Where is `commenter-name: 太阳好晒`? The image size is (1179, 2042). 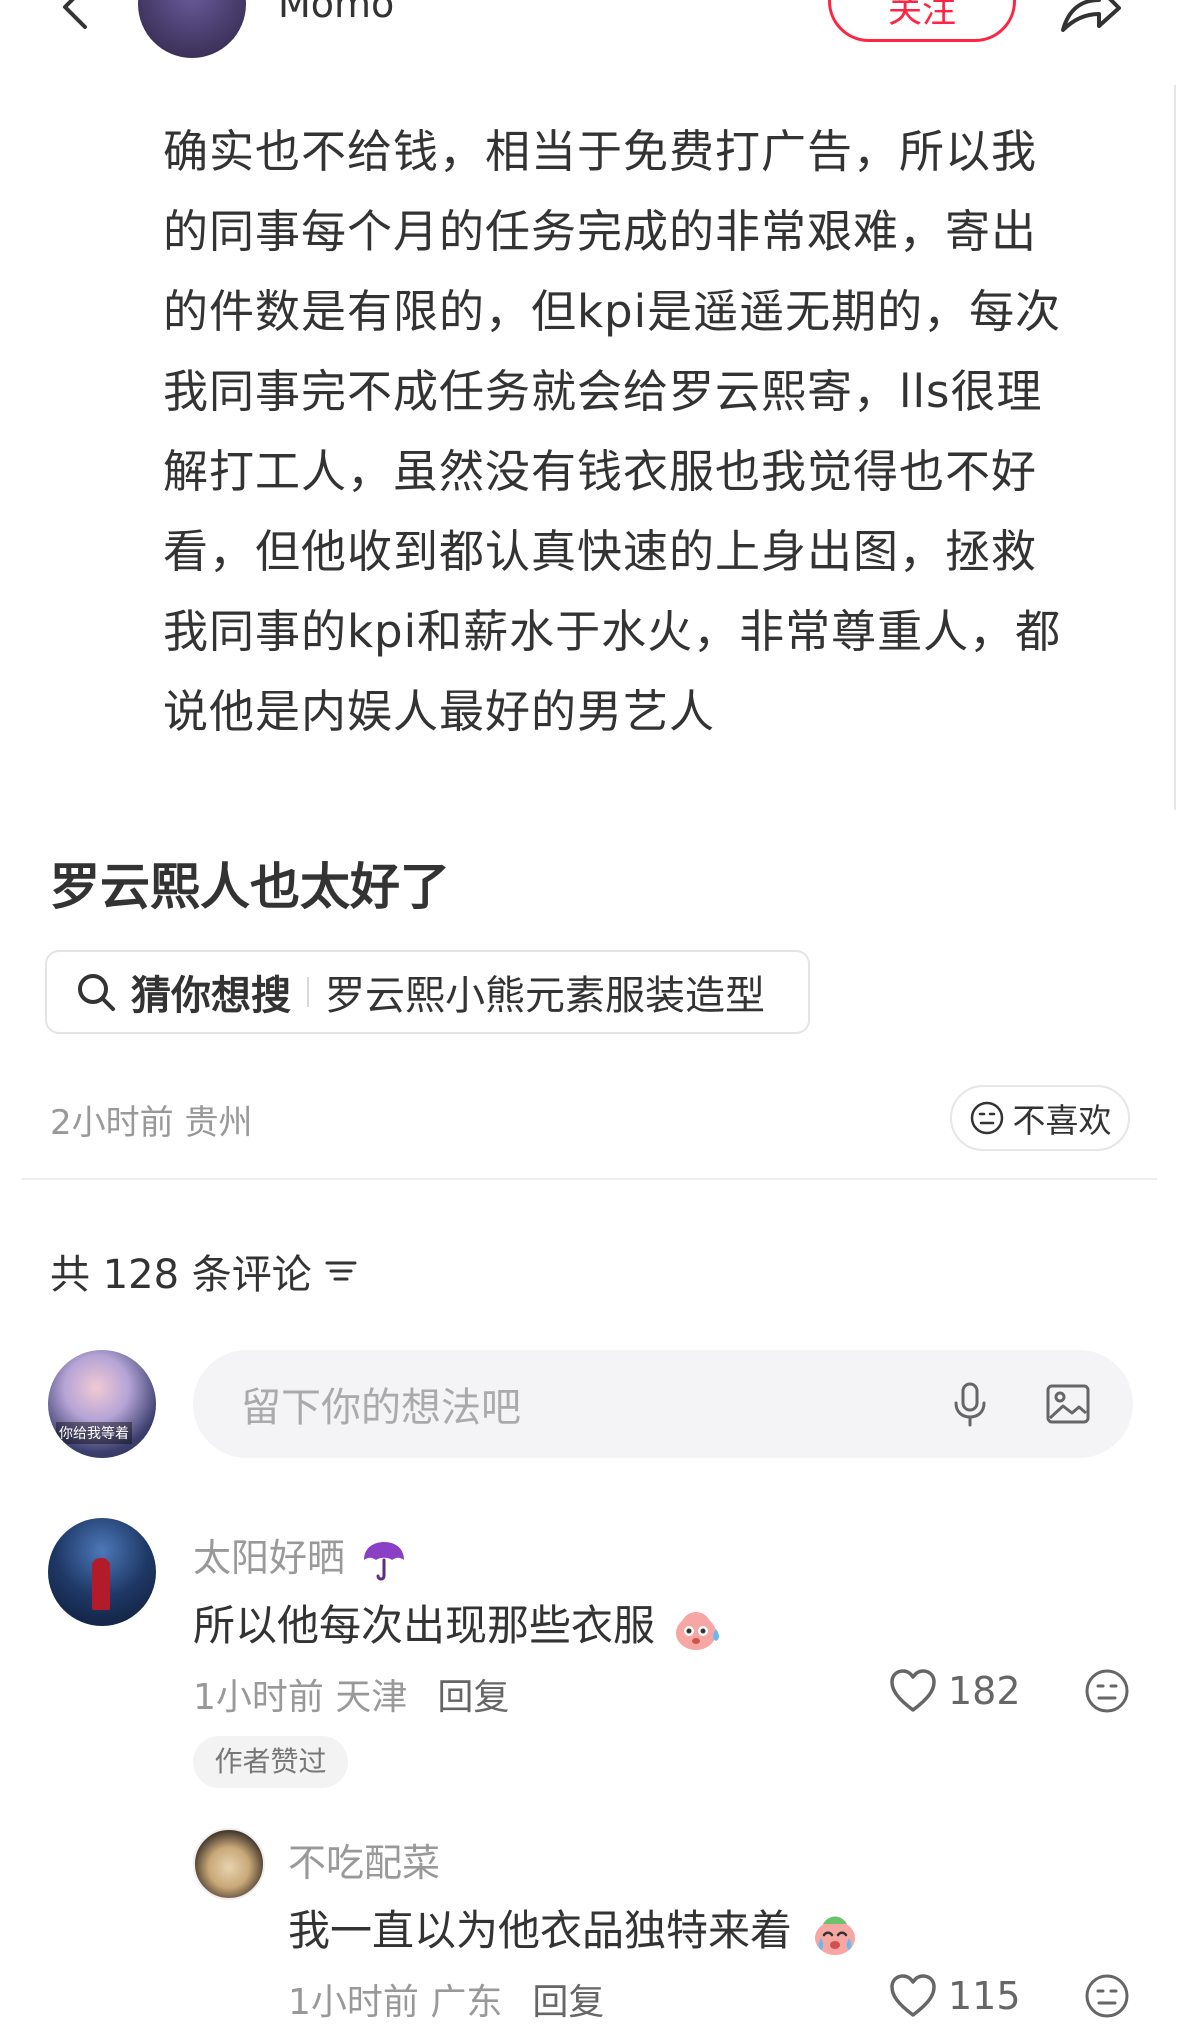 commenter-name: 太阳好晒 is located at coordinates (300, 1555).